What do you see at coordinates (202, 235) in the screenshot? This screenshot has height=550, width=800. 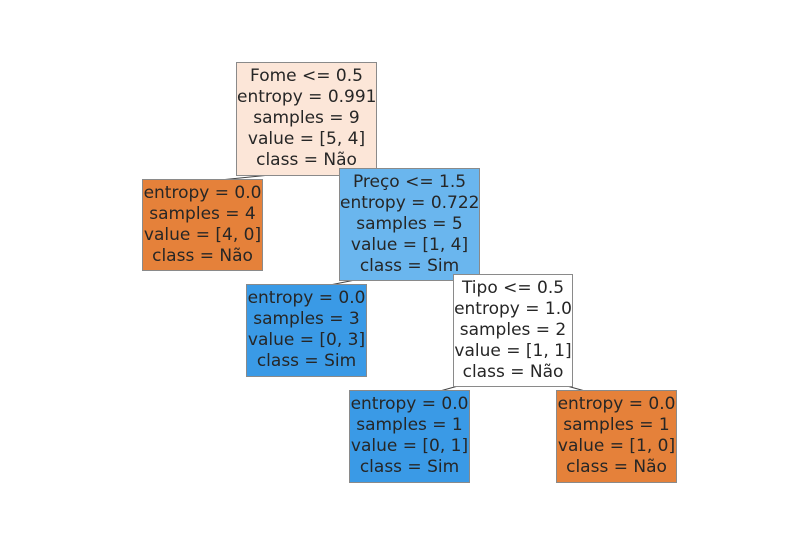 I see `n1-value-label: value = [4, 0]` at bounding box center [202, 235].